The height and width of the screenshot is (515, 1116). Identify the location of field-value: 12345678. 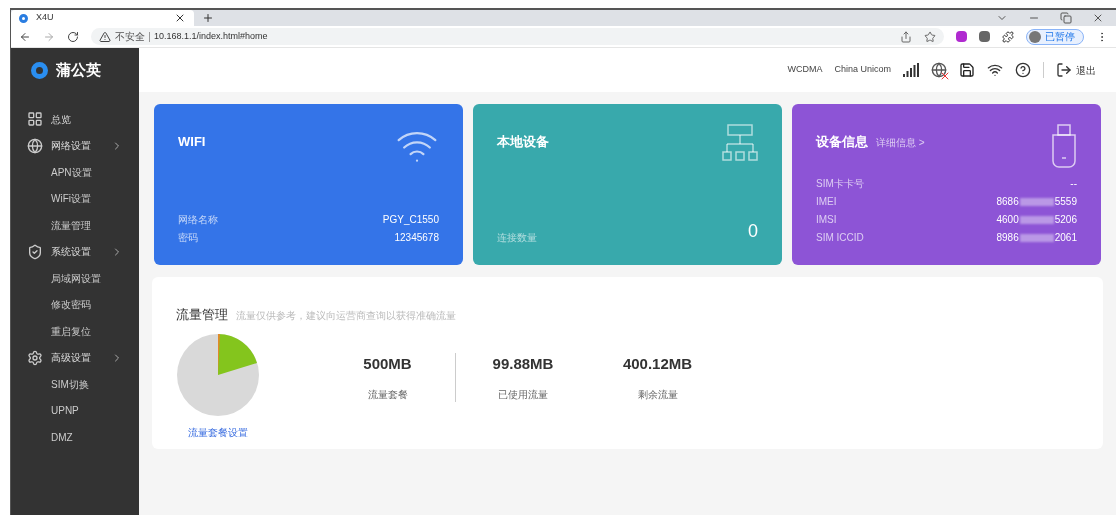
(416, 238).